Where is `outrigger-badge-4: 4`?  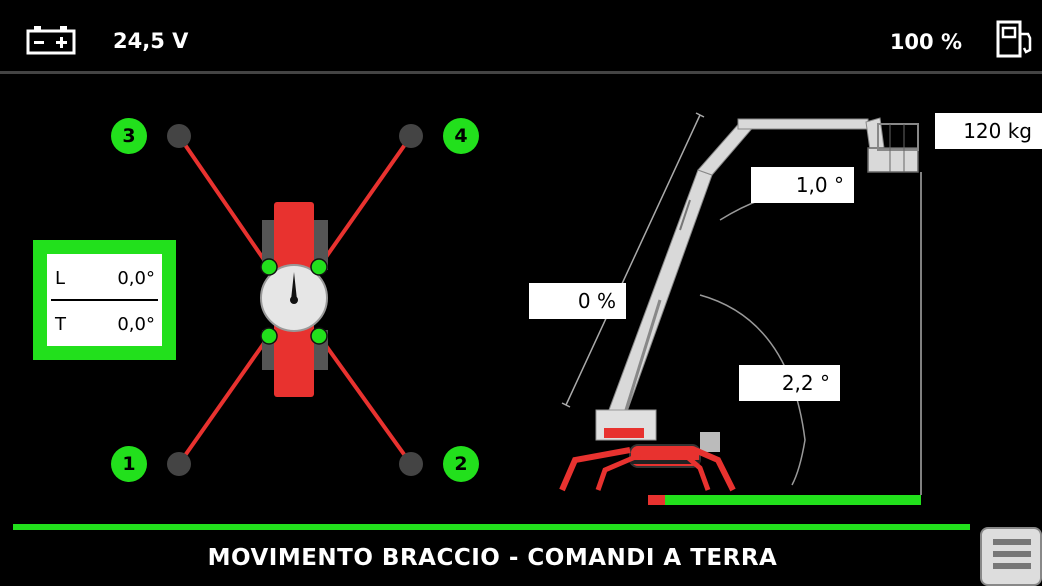
outrigger-badge-4: 4 is located at coordinates (461, 136).